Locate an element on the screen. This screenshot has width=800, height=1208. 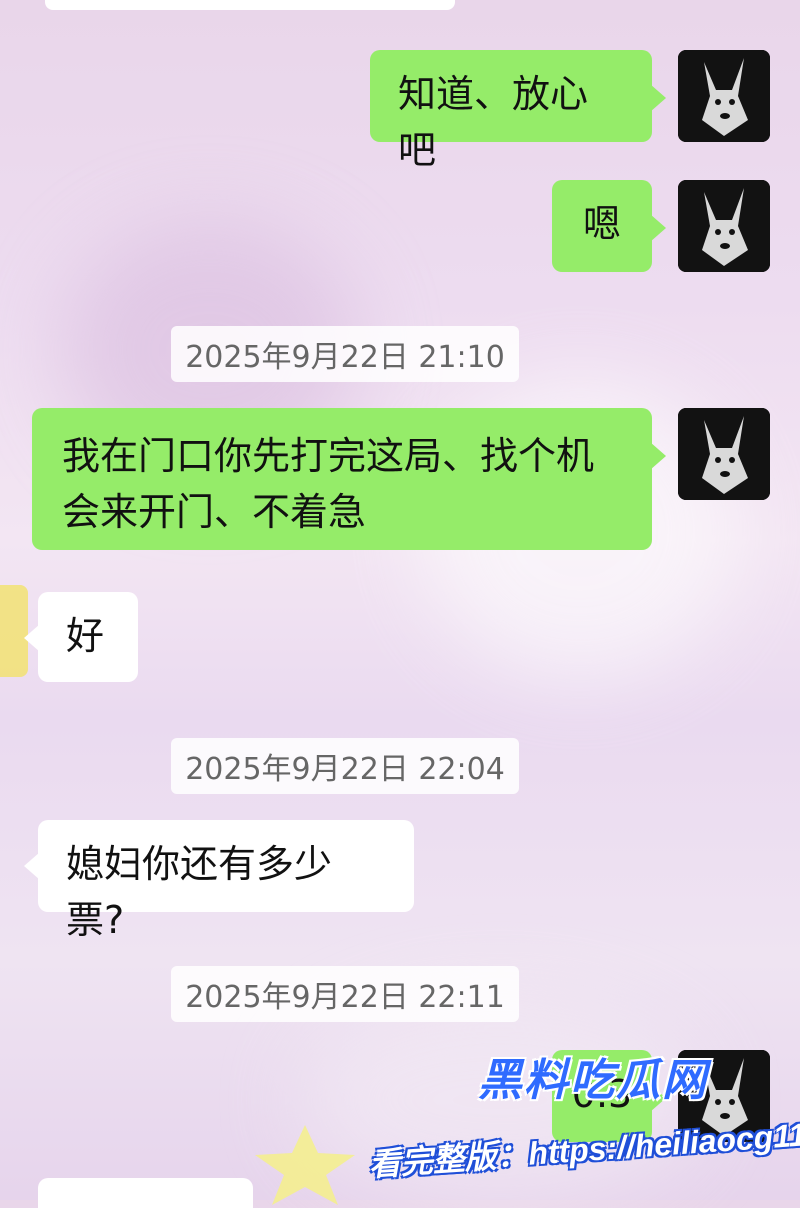
chat-message-sent: 知道、放心吧 is located at coordinates (570, 111).